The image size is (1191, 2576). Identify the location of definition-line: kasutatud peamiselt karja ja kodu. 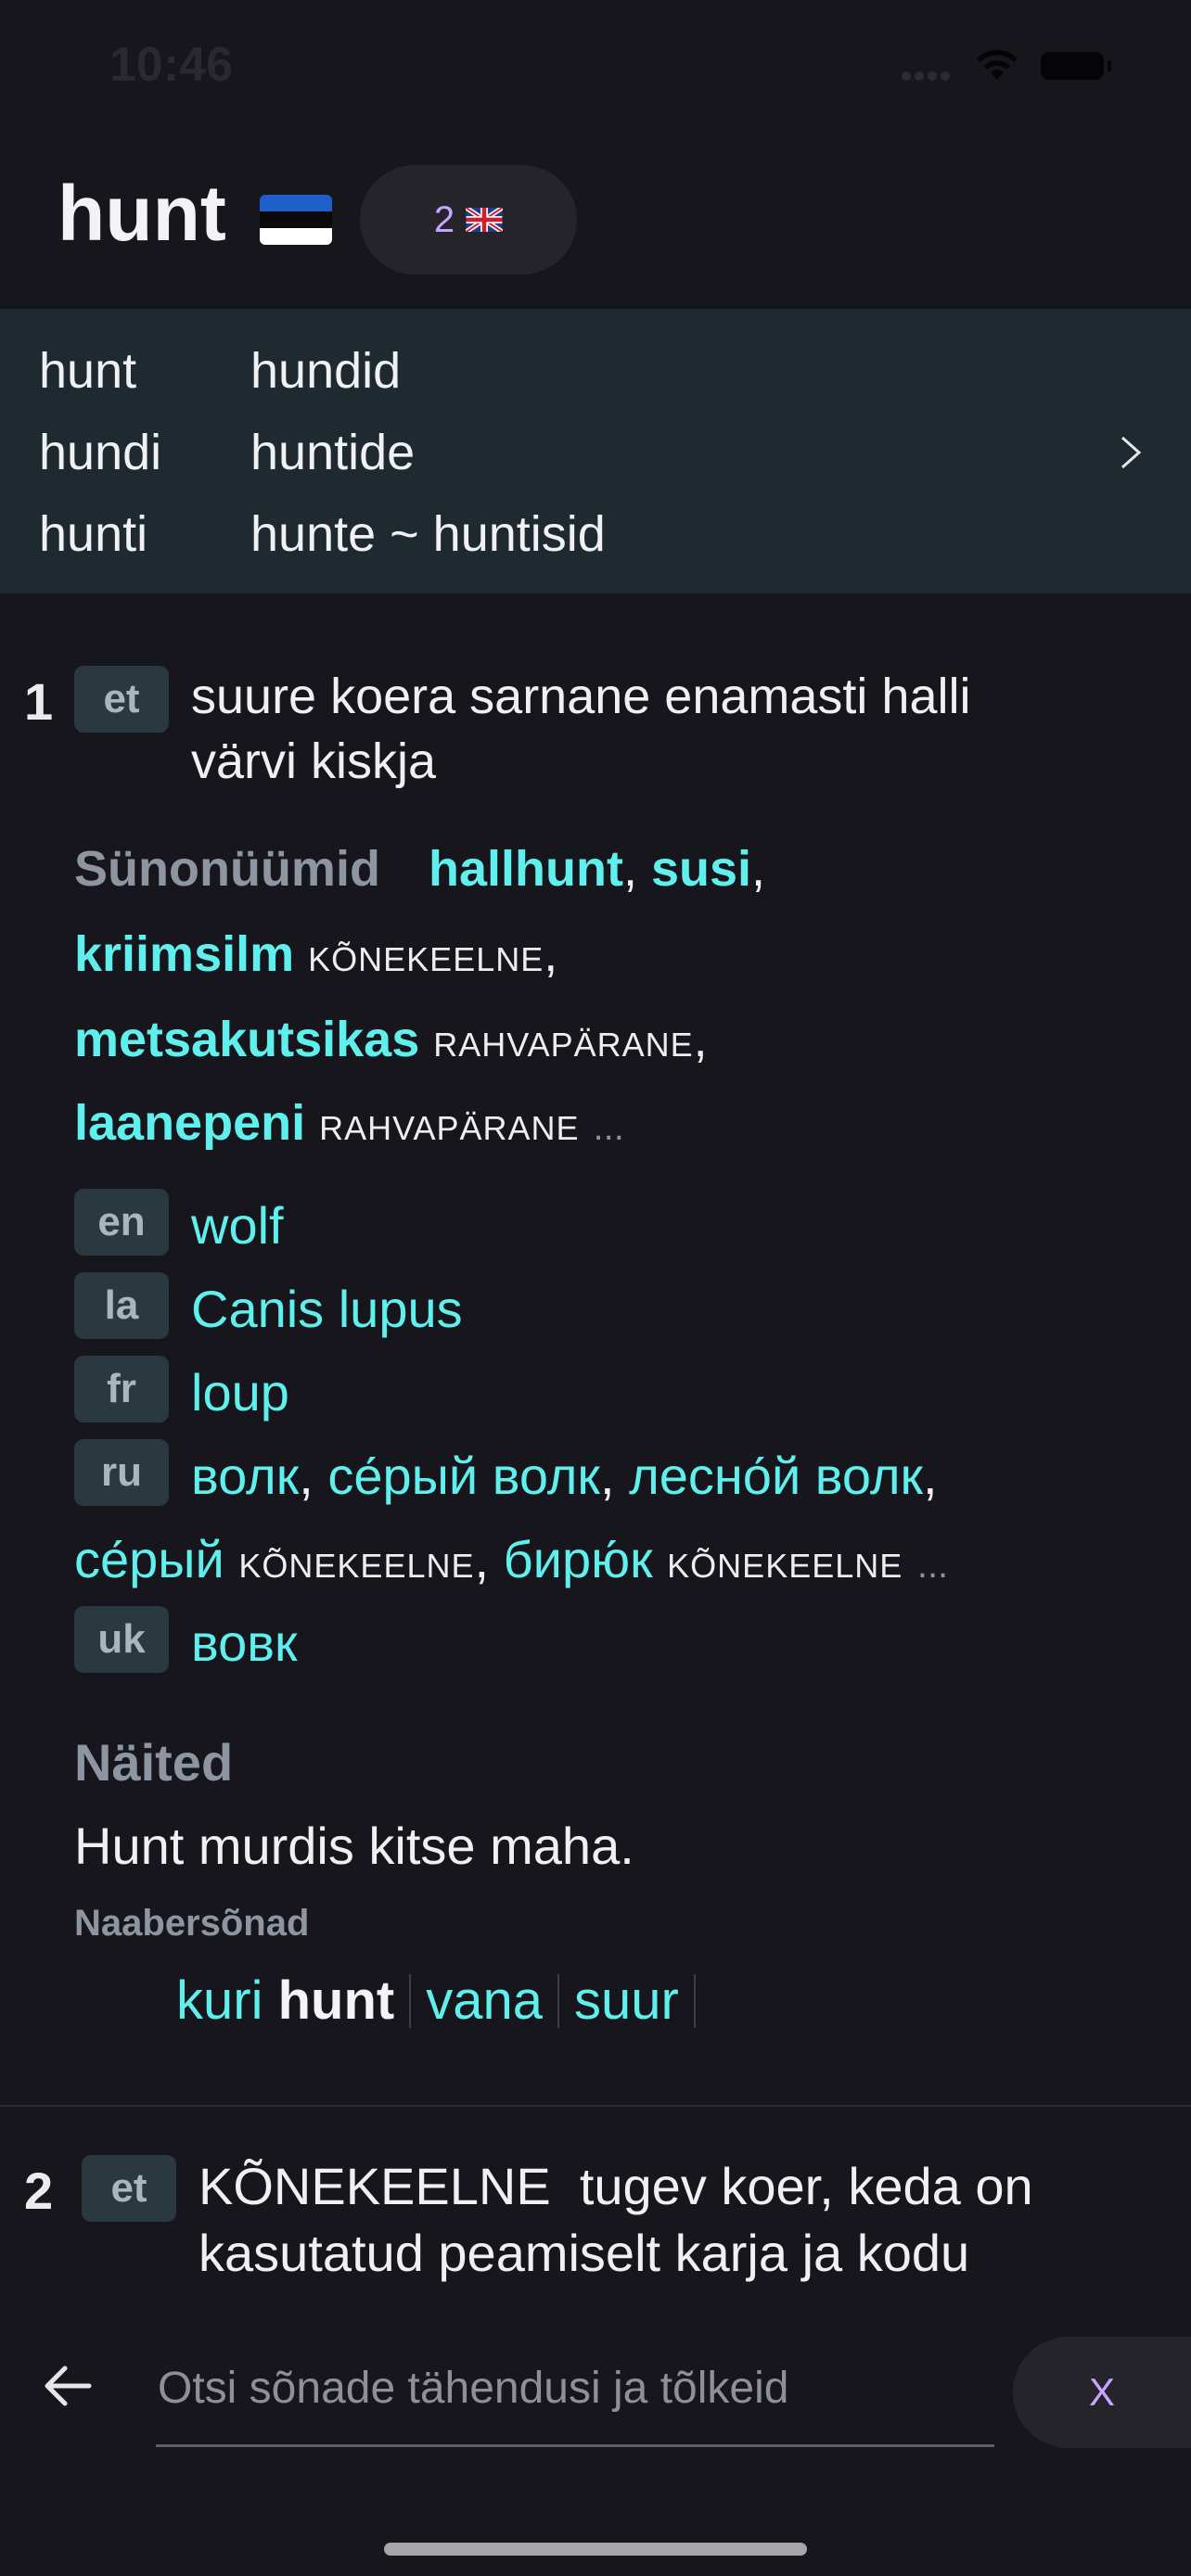
(584, 2253).